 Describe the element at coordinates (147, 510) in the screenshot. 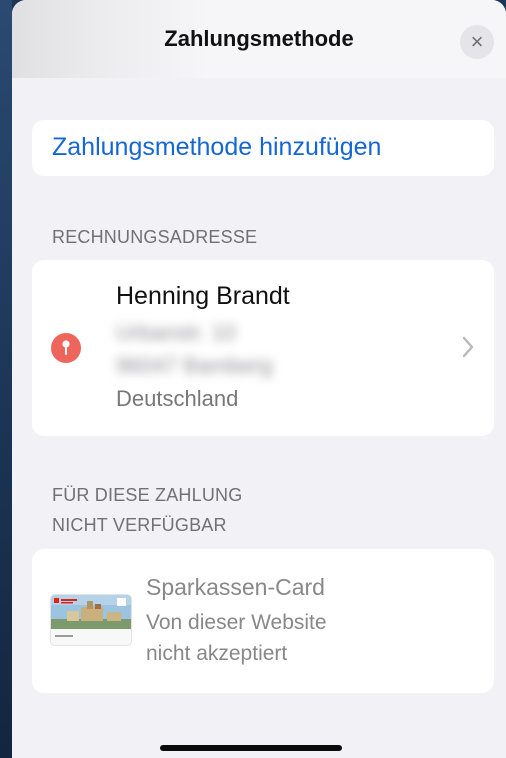

I see `unavailable-header: FÜR DIESE ZAHLUNG NICHT VERFÜGBAR` at that location.